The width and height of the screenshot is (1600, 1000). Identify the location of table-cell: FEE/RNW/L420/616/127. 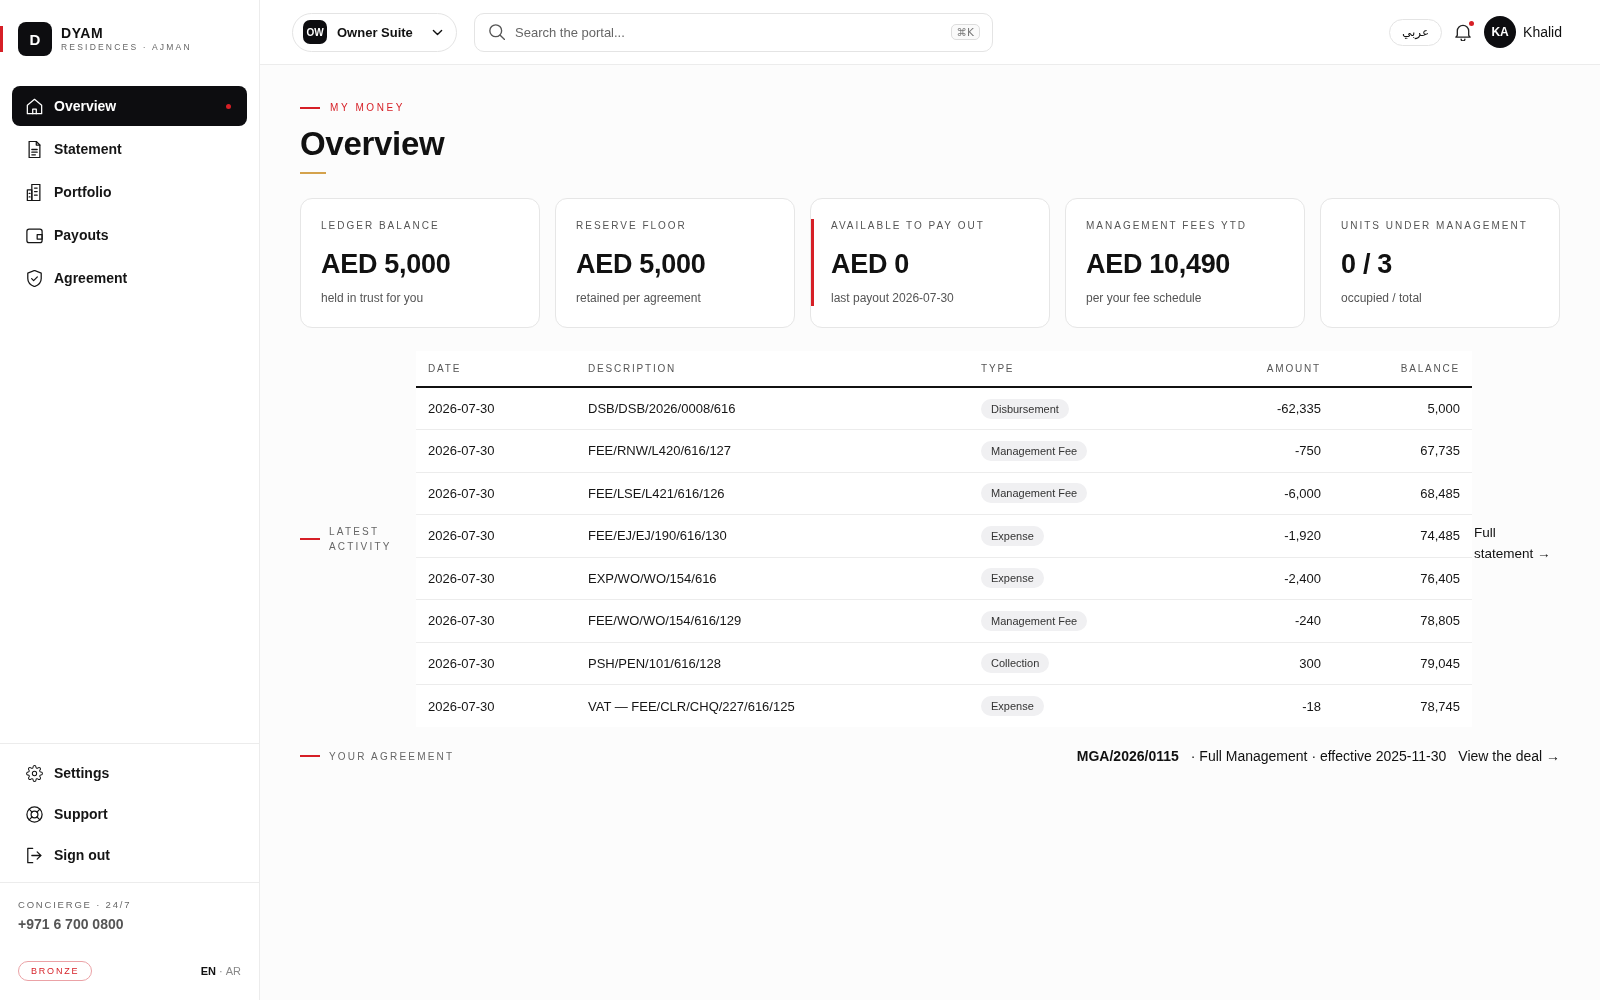
(772, 450).